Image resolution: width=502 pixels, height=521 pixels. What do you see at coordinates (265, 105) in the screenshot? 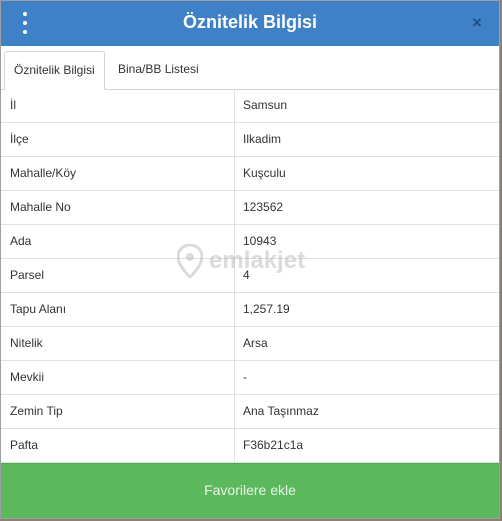
I see `row-value: Samsun` at bounding box center [265, 105].